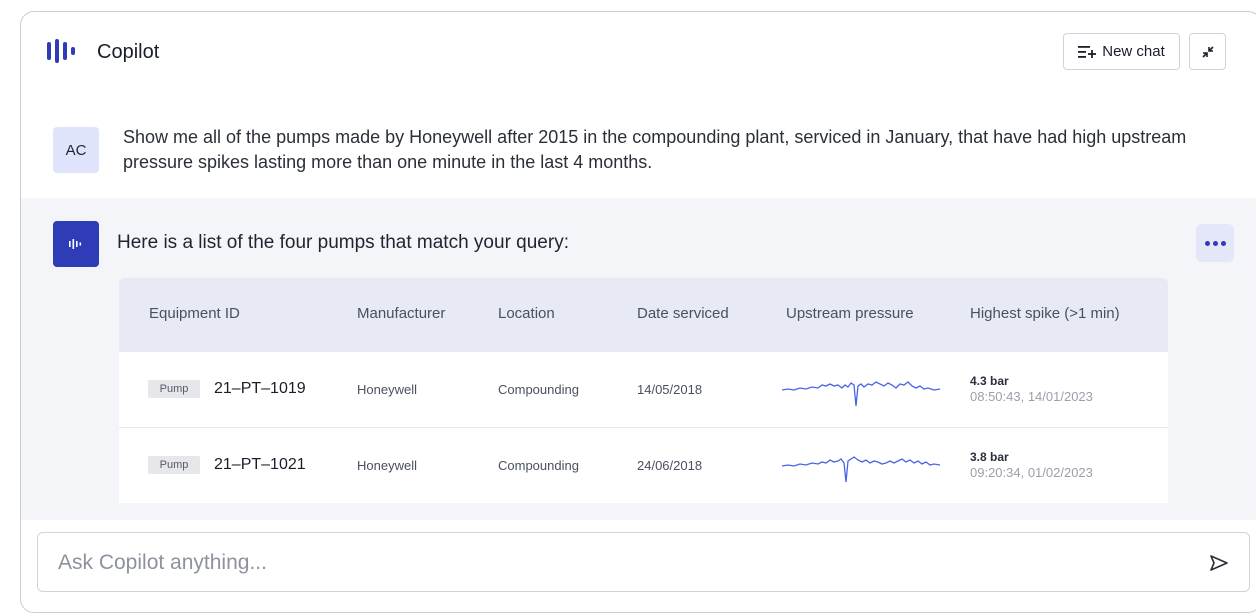 The height and width of the screenshot is (613, 1256). I want to click on date-serviced-cell: 14/05/2018, so click(670, 389).